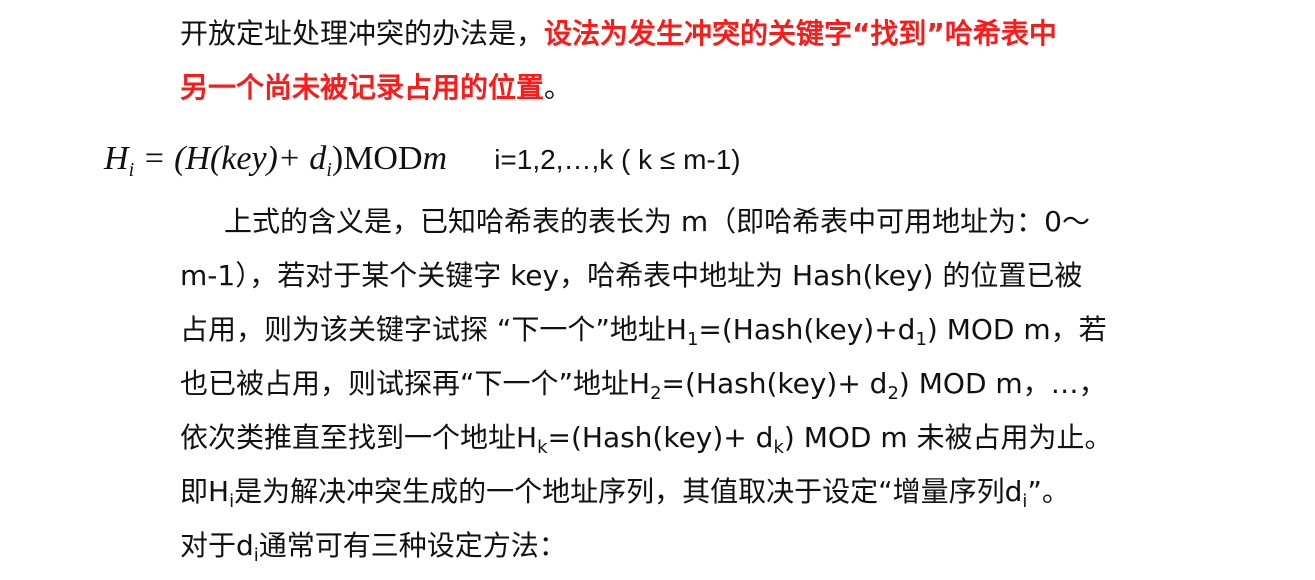 This screenshot has width=1315, height=580. I want to click on intro-highlight-1: 设法为发生冲突的关键字“找到”哈希表中, so click(800, 33).